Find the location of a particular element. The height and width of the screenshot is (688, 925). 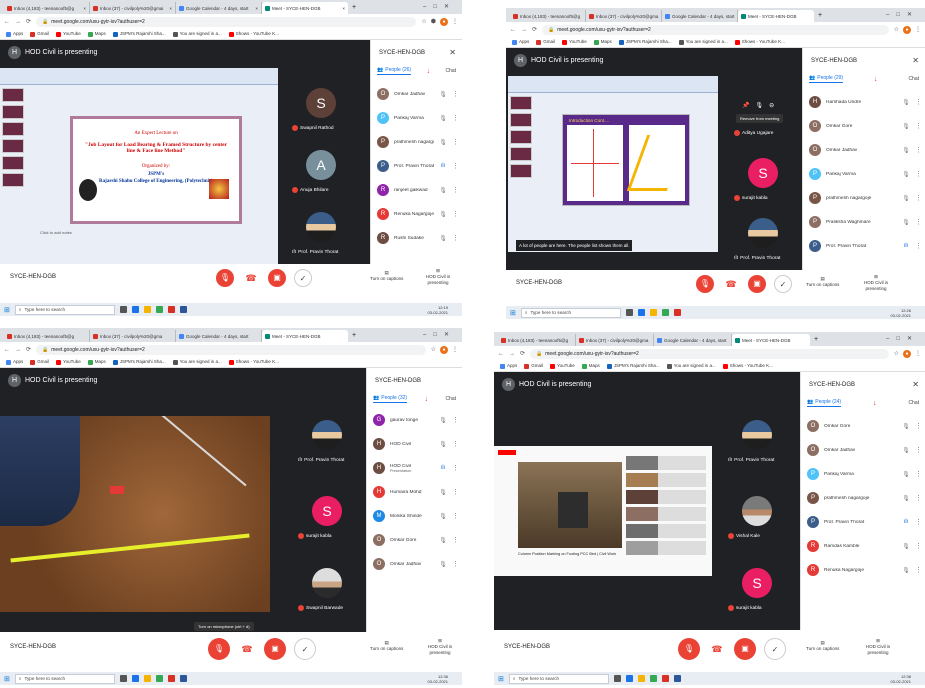

new-tab-icon: + is located at coordinates (816, 339).